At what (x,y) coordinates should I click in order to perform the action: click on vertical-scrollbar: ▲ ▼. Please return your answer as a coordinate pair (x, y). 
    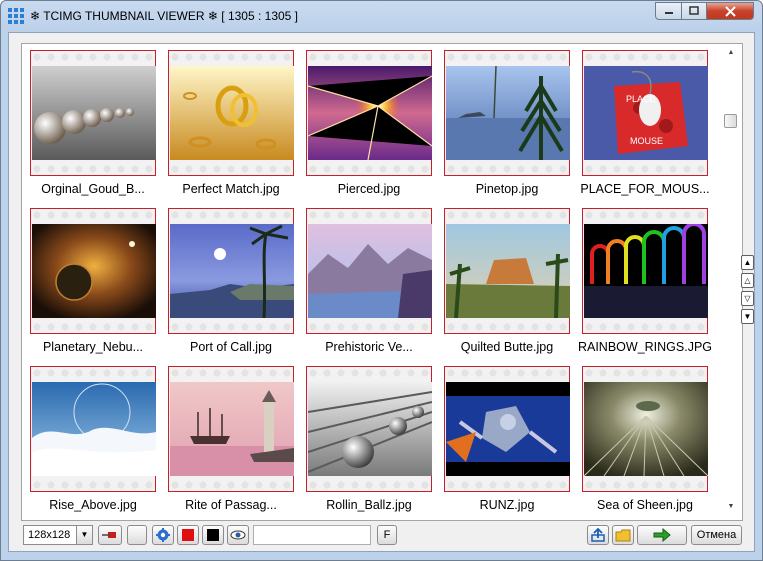
    Looking at the image, I should click on (731, 281).